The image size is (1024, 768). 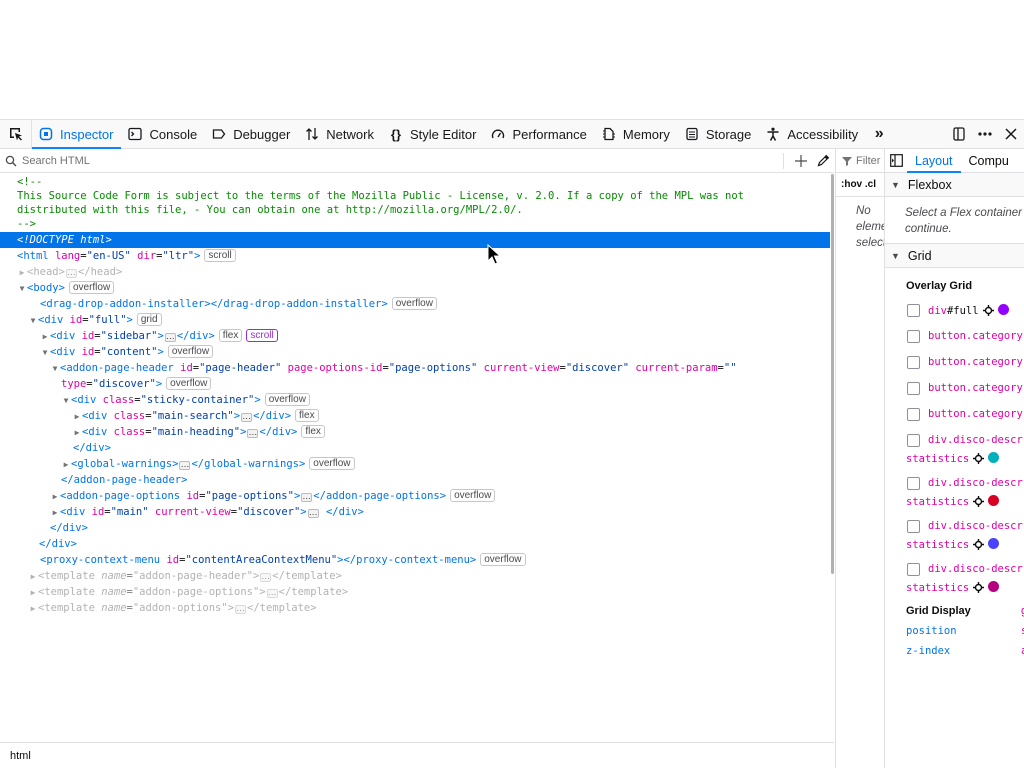 What do you see at coordinates (415, 416) in the screenshot?
I see `tree-line-main-search: ▶ <div class="main-search">… </div> flex` at bounding box center [415, 416].